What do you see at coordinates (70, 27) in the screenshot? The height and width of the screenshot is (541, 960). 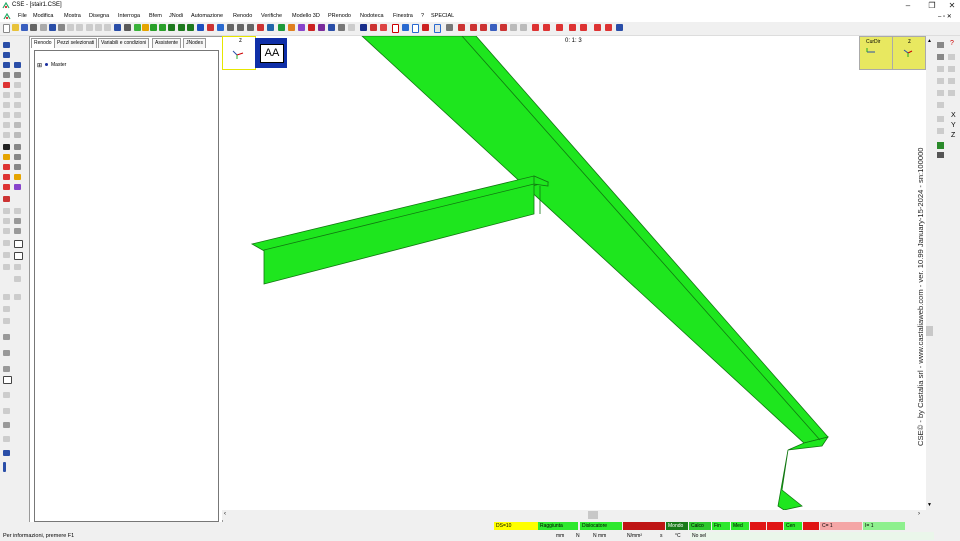 I see `undo-icon` at bounding box center [70, 27].